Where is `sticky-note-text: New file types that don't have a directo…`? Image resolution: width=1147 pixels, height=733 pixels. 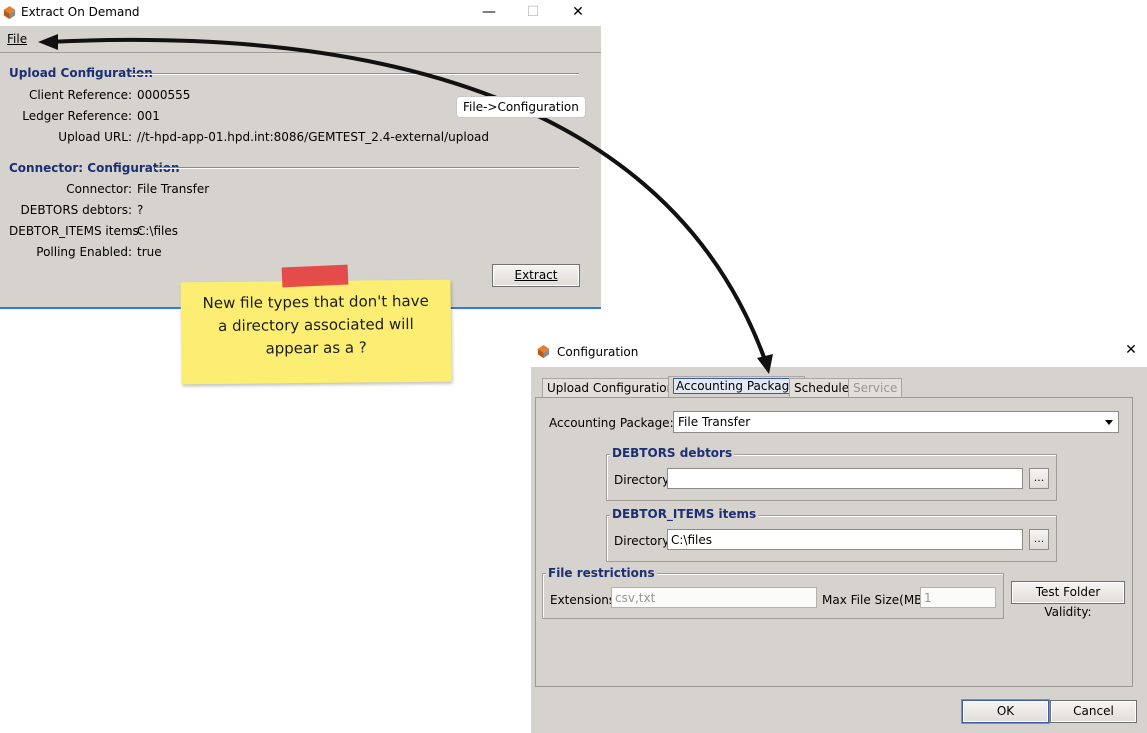 sticky-note-text: New file types that don't have a directo… is located at coordinates (315, 324).